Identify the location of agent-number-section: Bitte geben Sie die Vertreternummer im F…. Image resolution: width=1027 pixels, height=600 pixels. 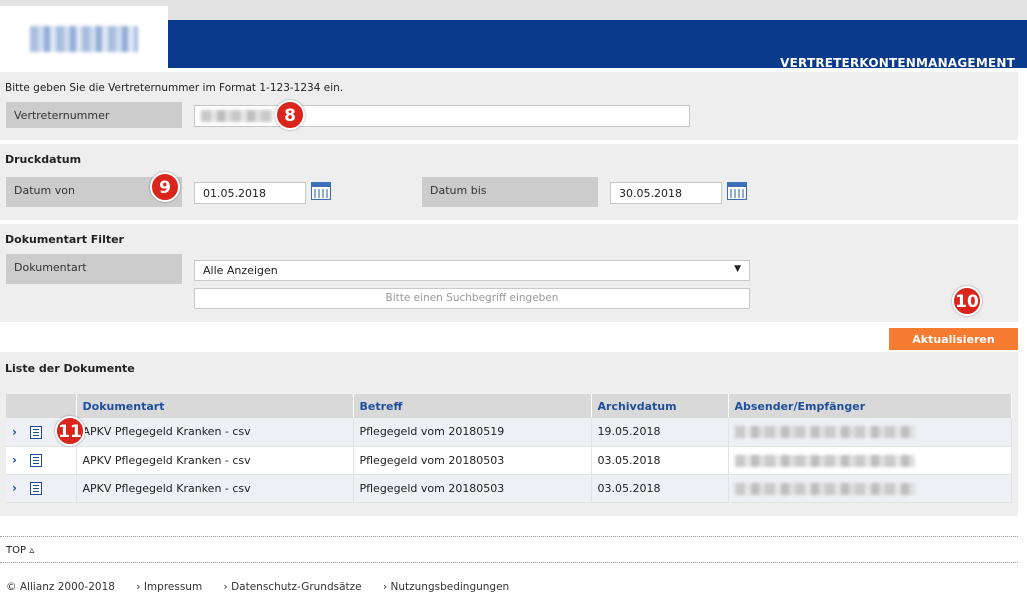
(509, 106).